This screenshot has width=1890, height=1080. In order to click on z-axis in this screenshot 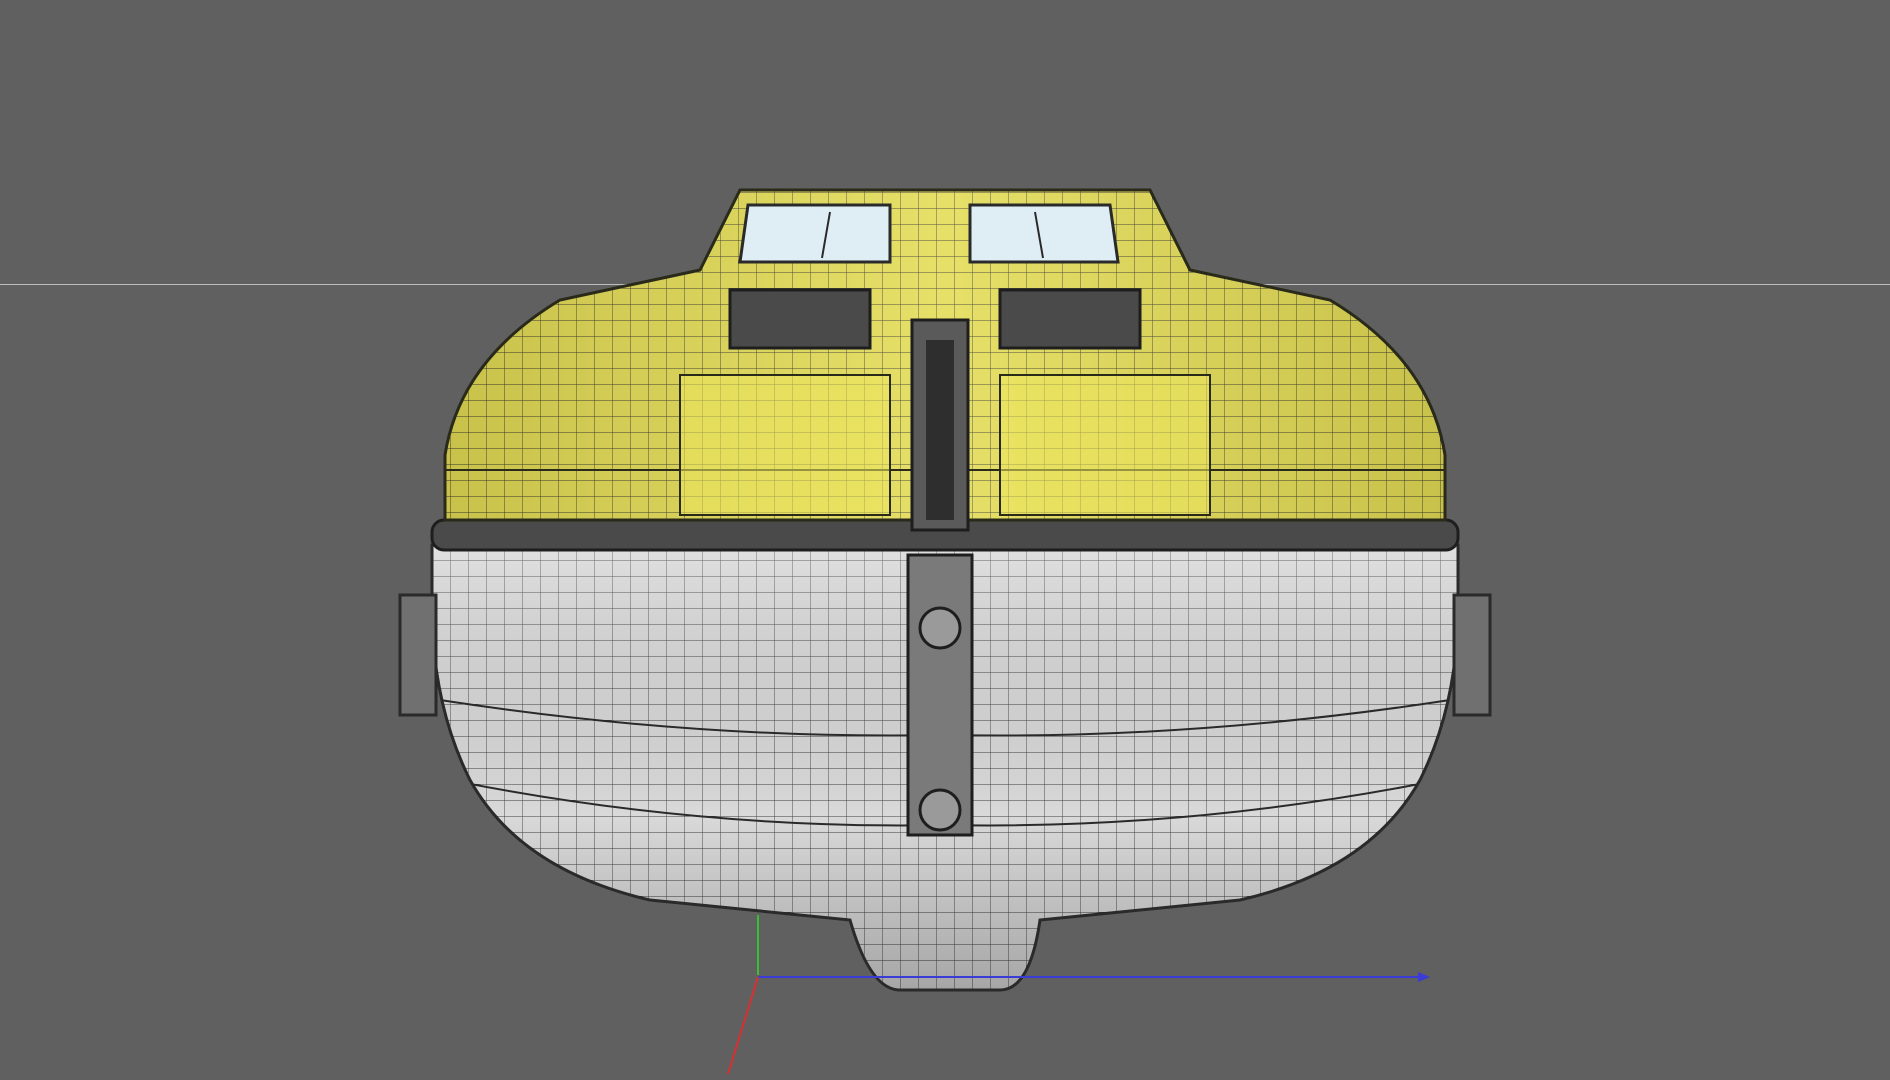, I will do `click(743, 1025)`.